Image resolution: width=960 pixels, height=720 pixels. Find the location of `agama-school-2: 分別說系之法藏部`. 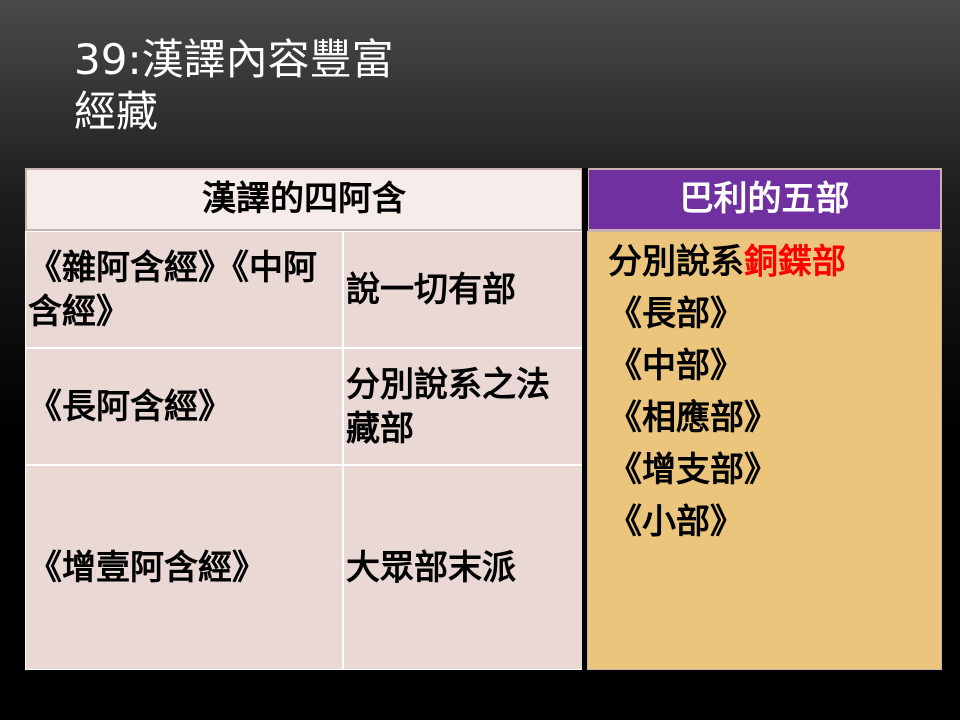

agama-school-2: 分別說系之法藏部 is located at coordinates (448, 406).